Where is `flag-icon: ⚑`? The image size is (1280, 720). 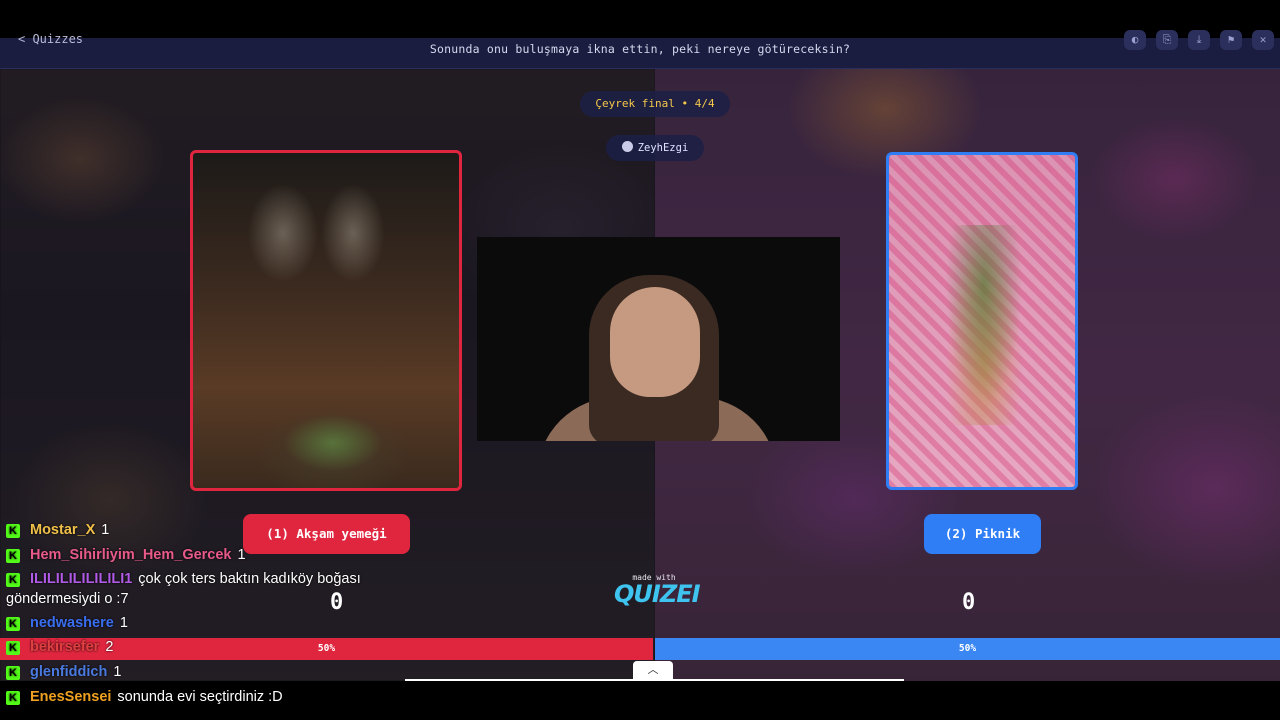 flag-icon: ⚑ is located at coordinates (1231, 40).